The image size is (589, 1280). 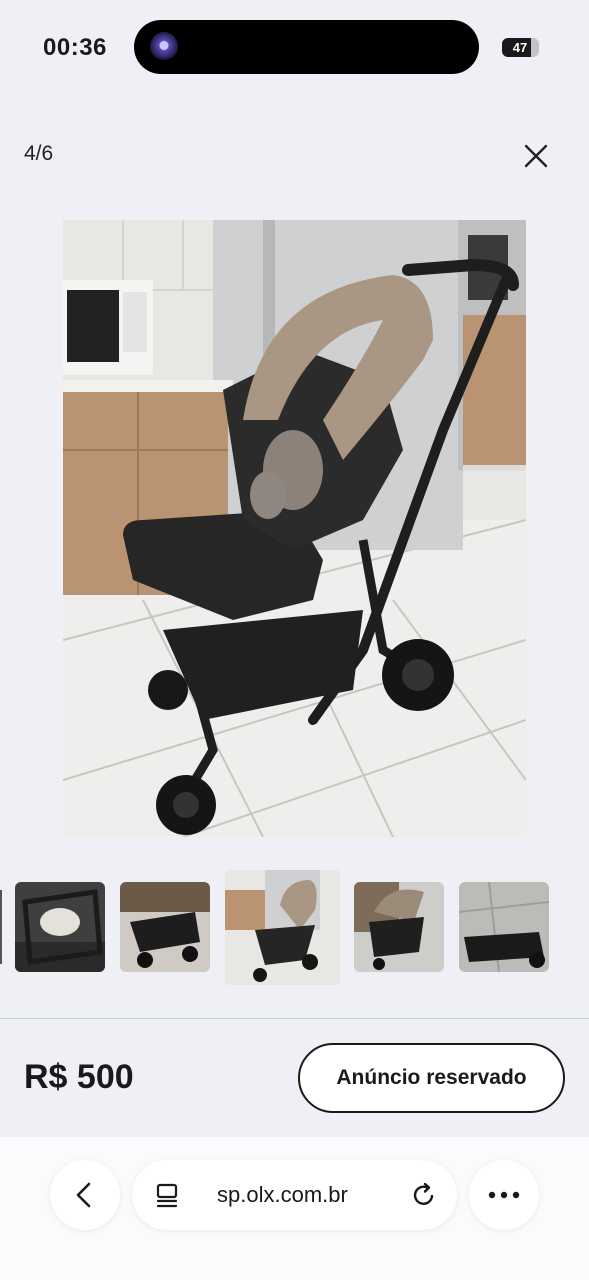 What do you see at coordinates (282, 1195) in the screenshot?
I see `url-text: sp.olx.com.br` at bounding box center [282, 1195].